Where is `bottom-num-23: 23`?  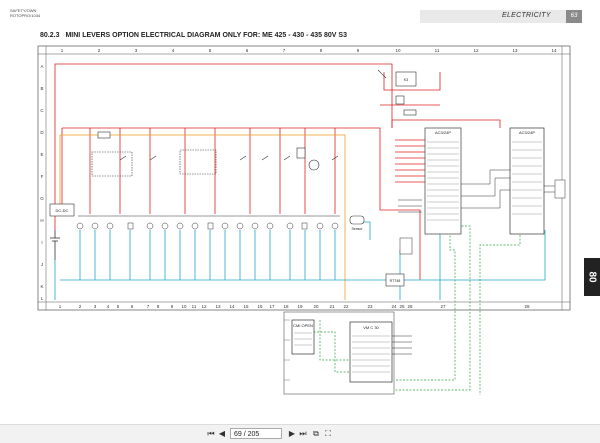
bottom-num-23: 23 is located at coordinates (370, 306).